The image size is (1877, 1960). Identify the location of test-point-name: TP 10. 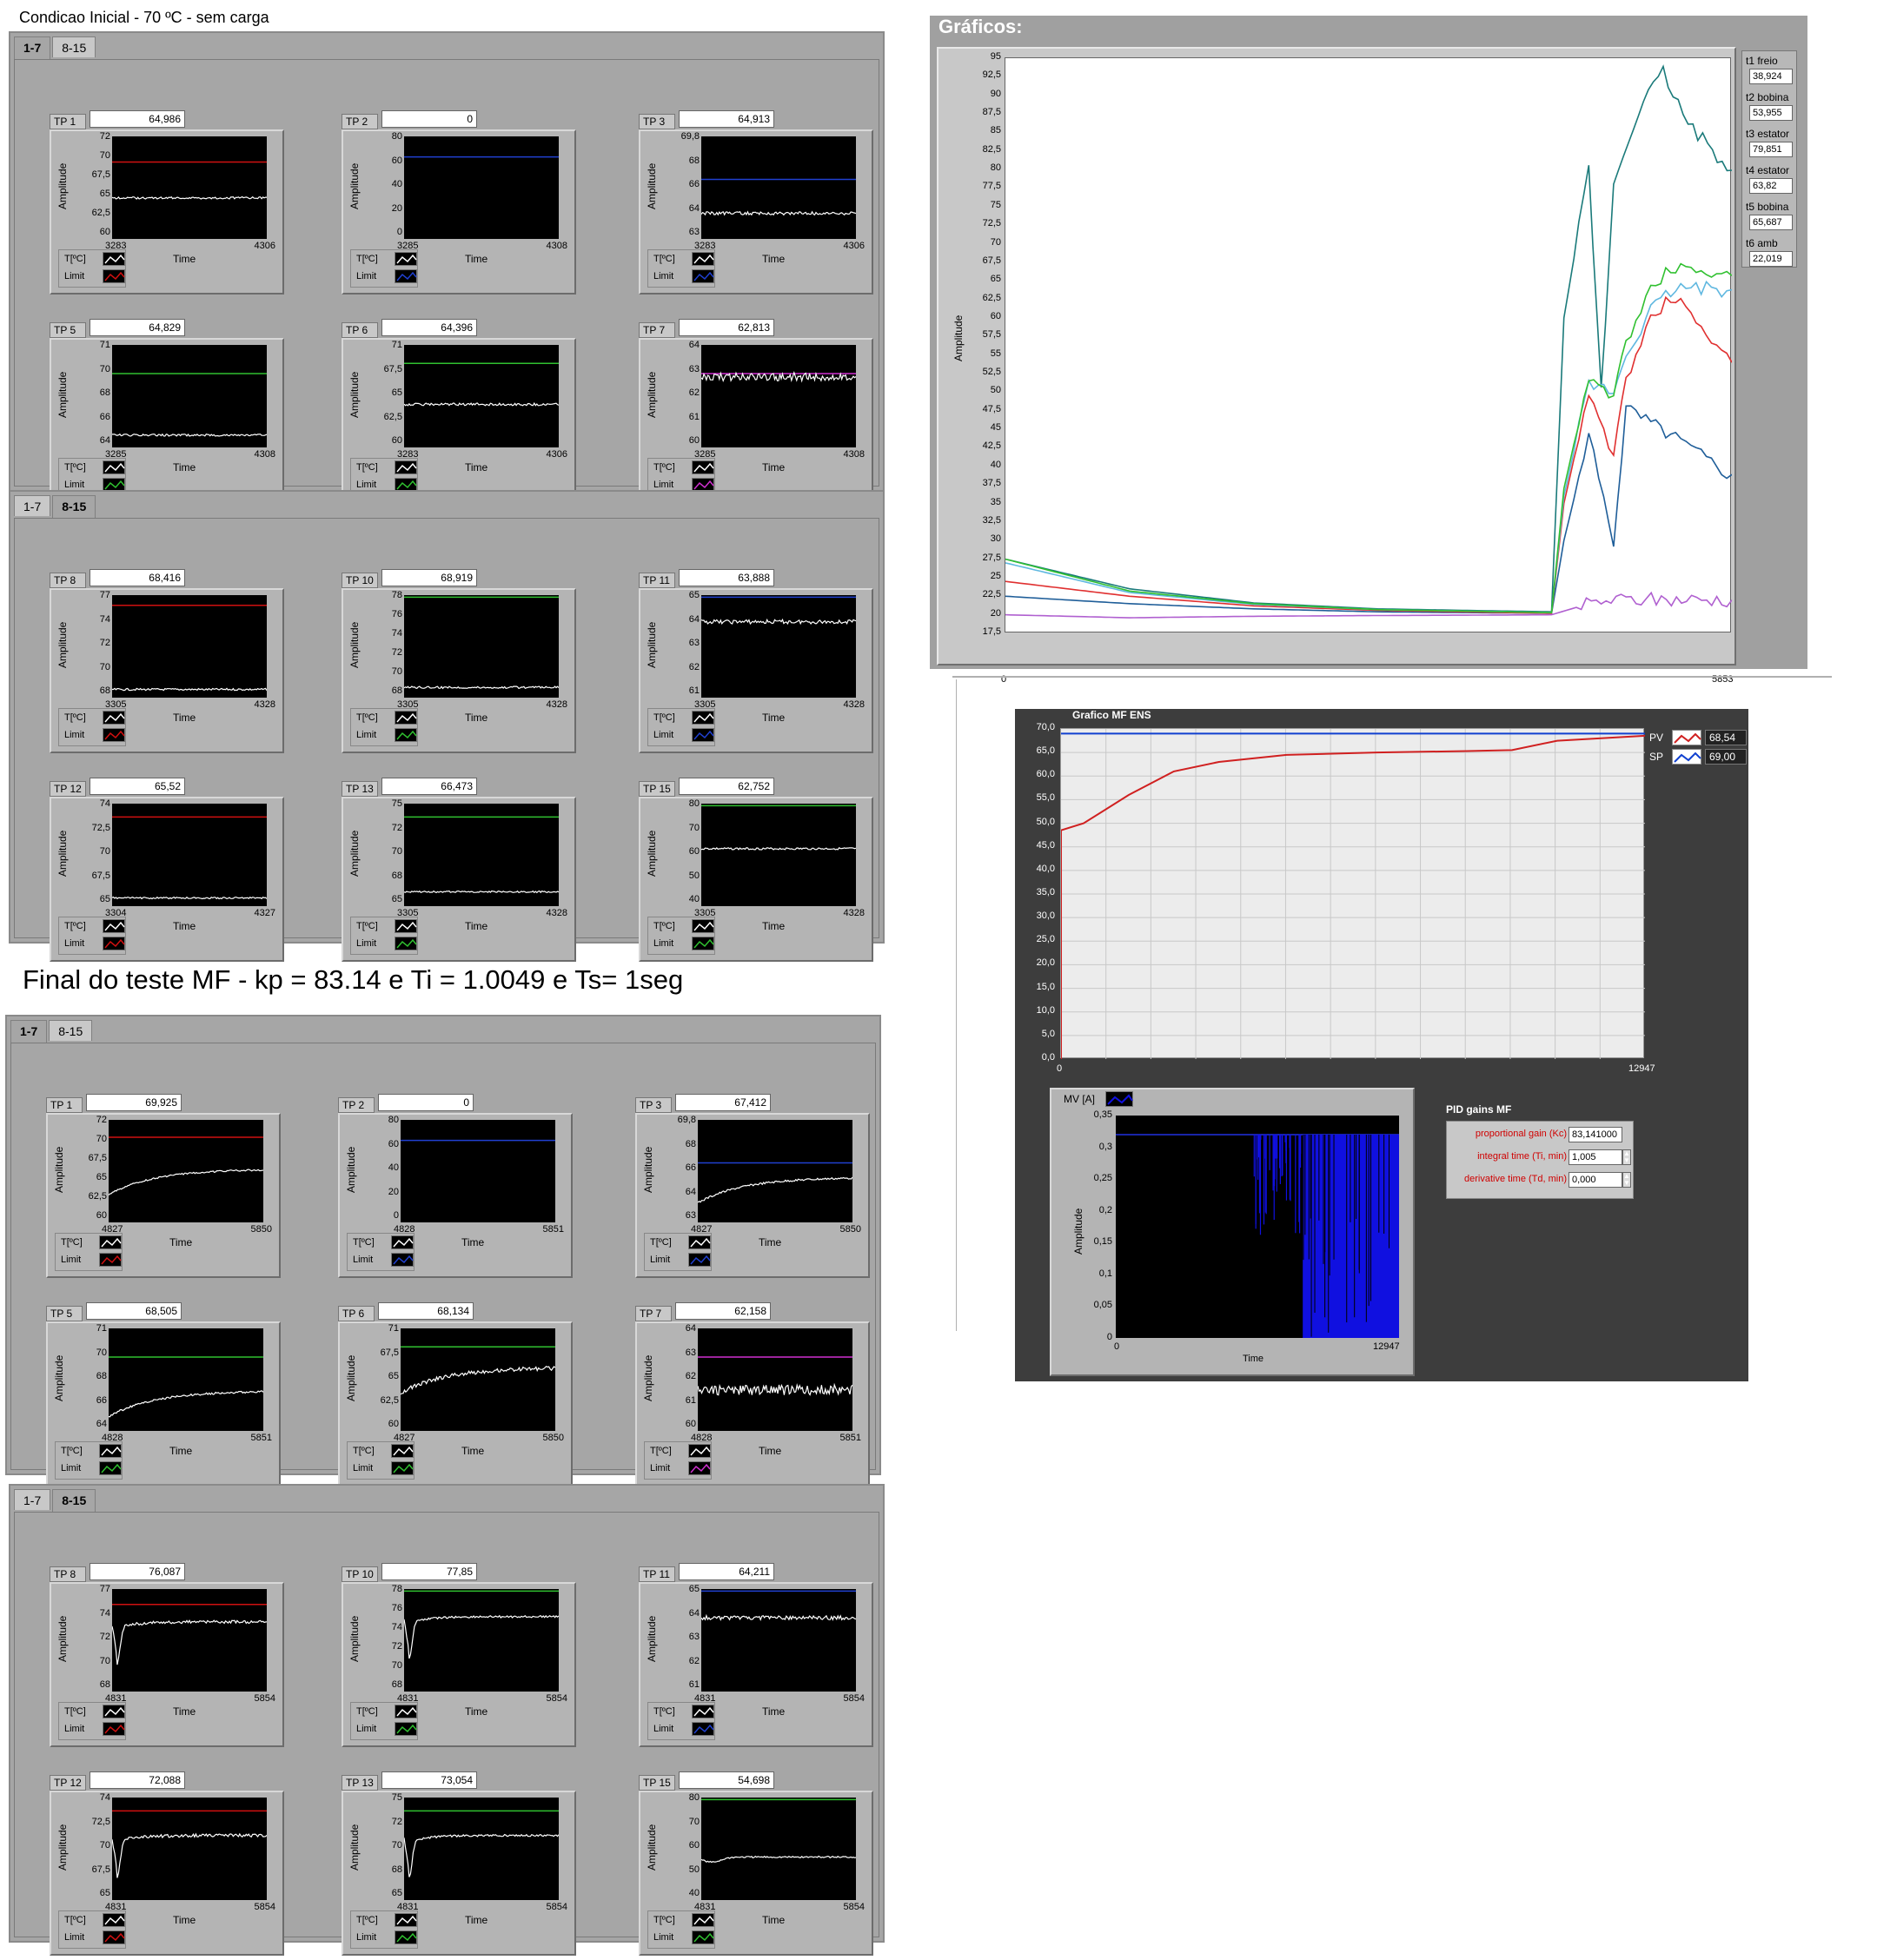
(360, 580).